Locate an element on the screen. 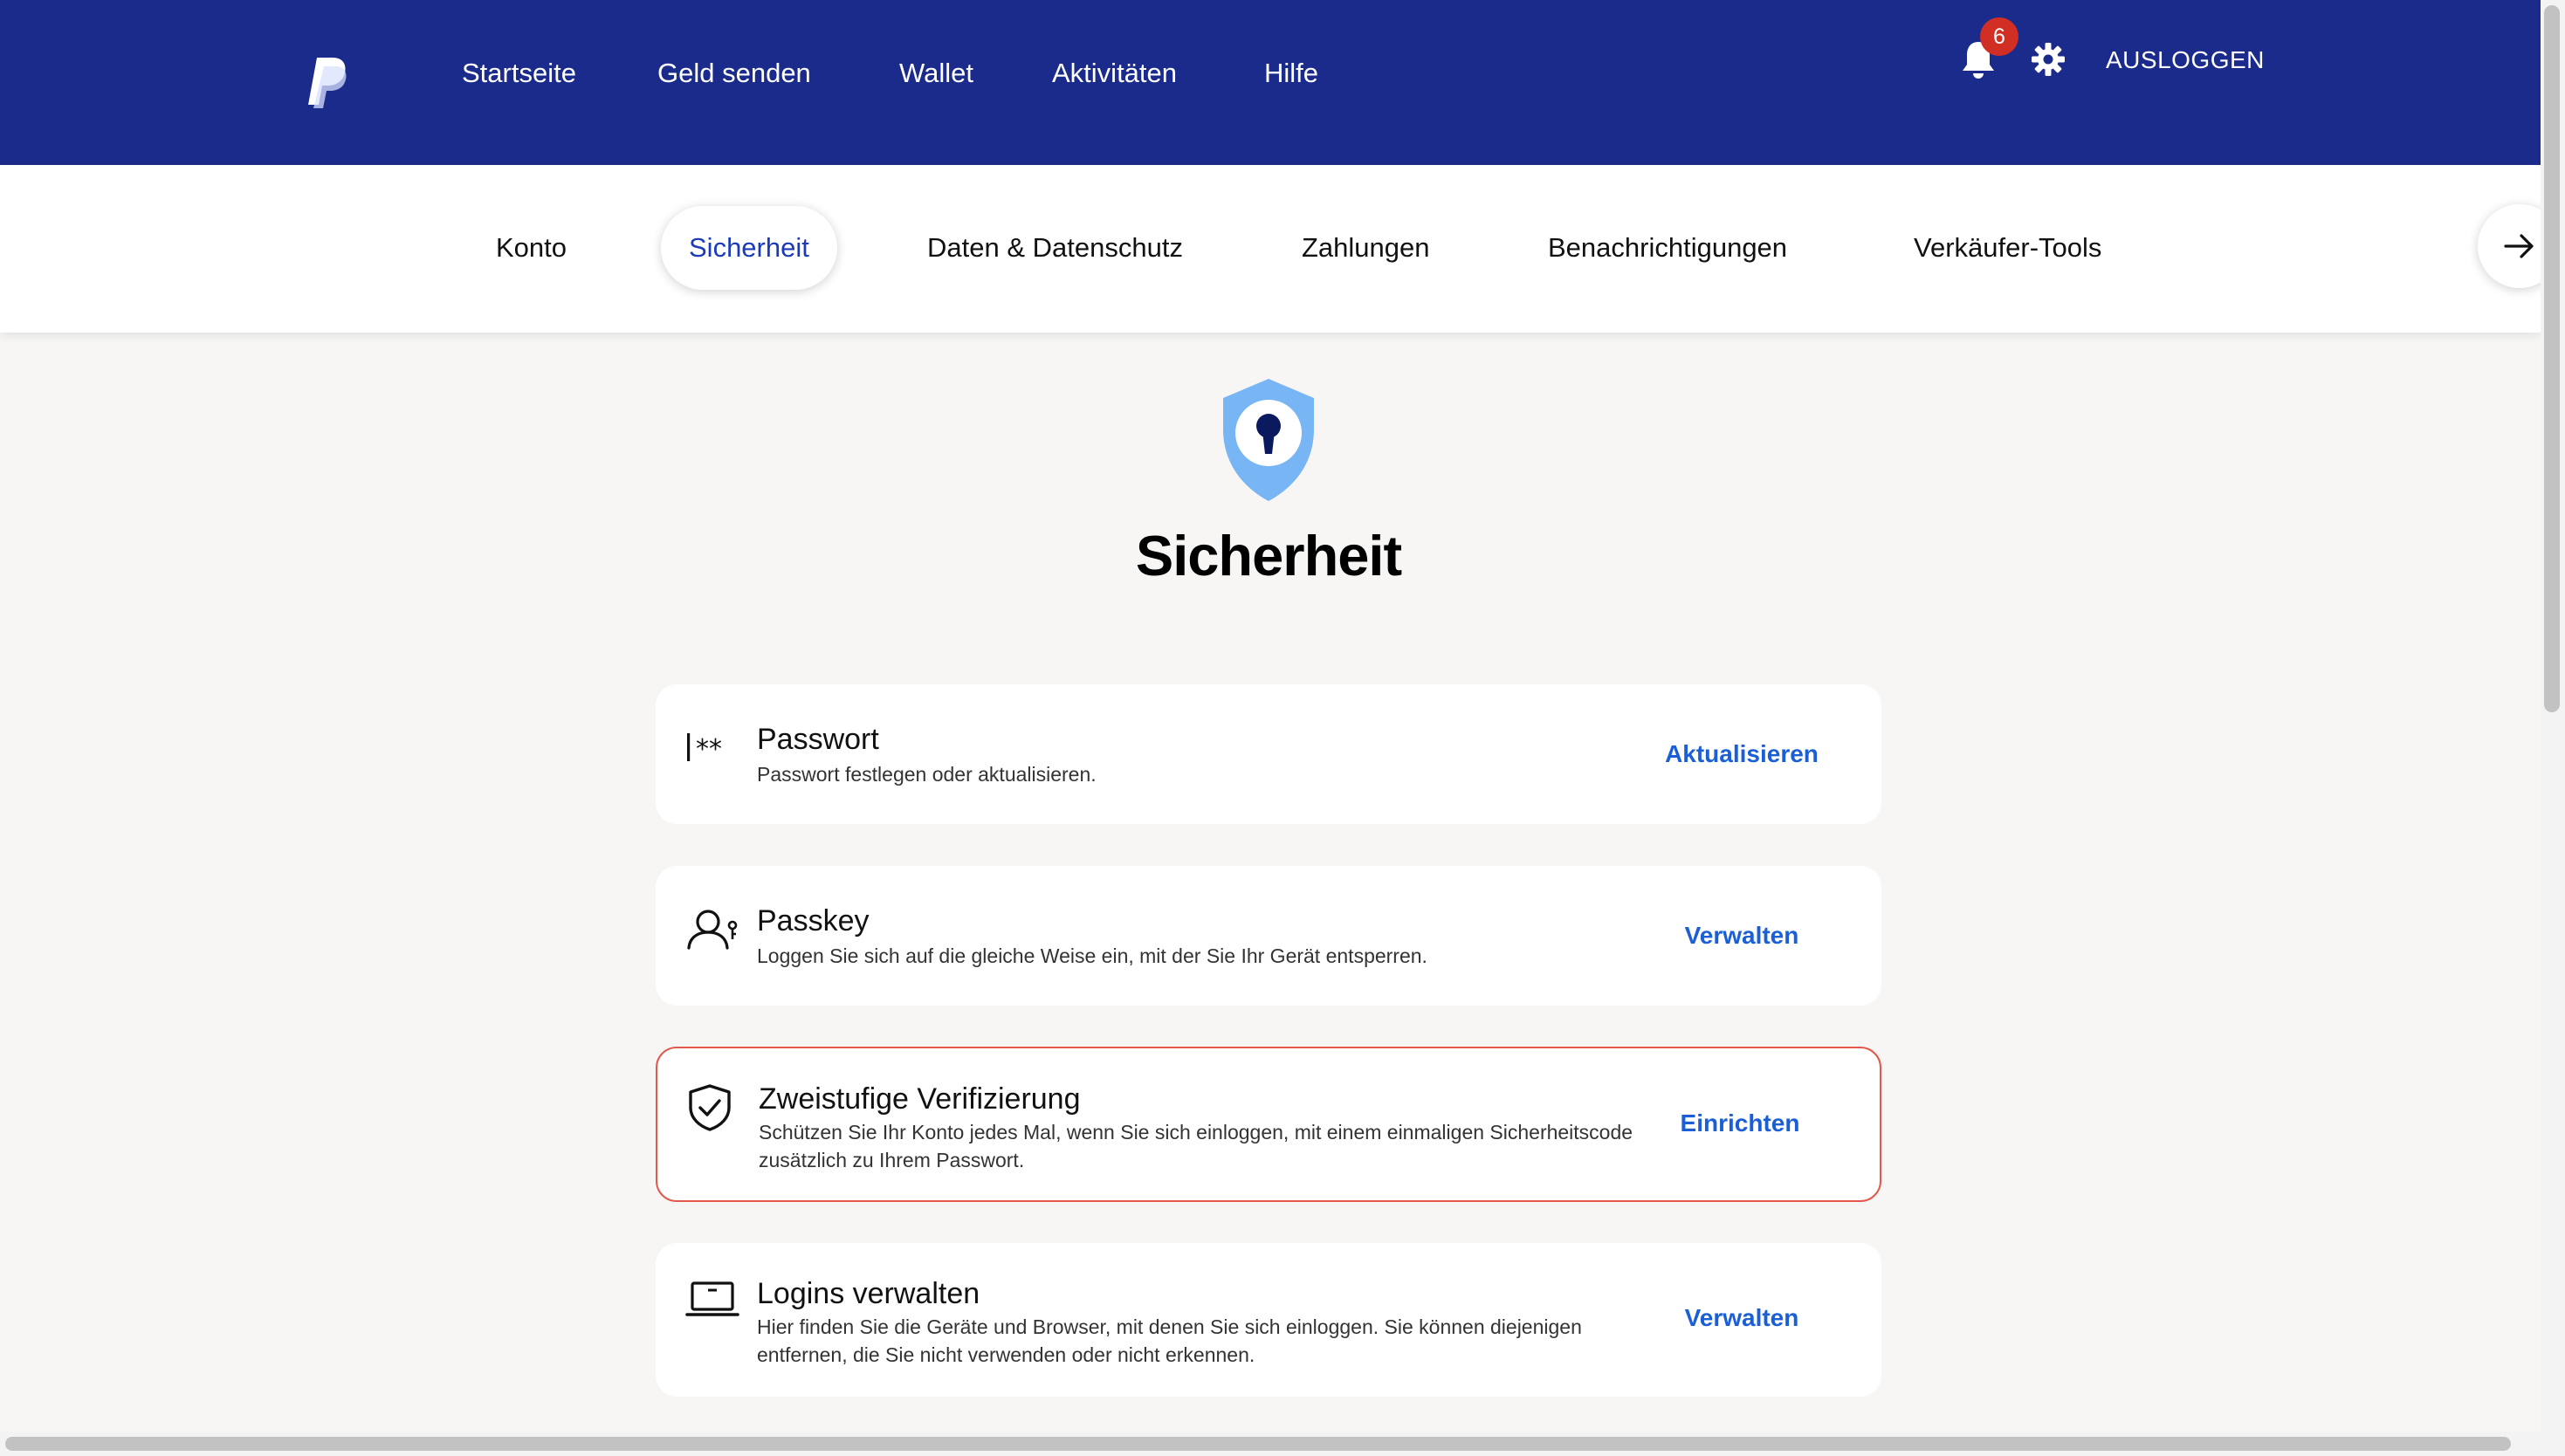 Image resolution: width=2565 pixels, height=1456 pixels. laptop-icon is located at coordinates (712, 1298).